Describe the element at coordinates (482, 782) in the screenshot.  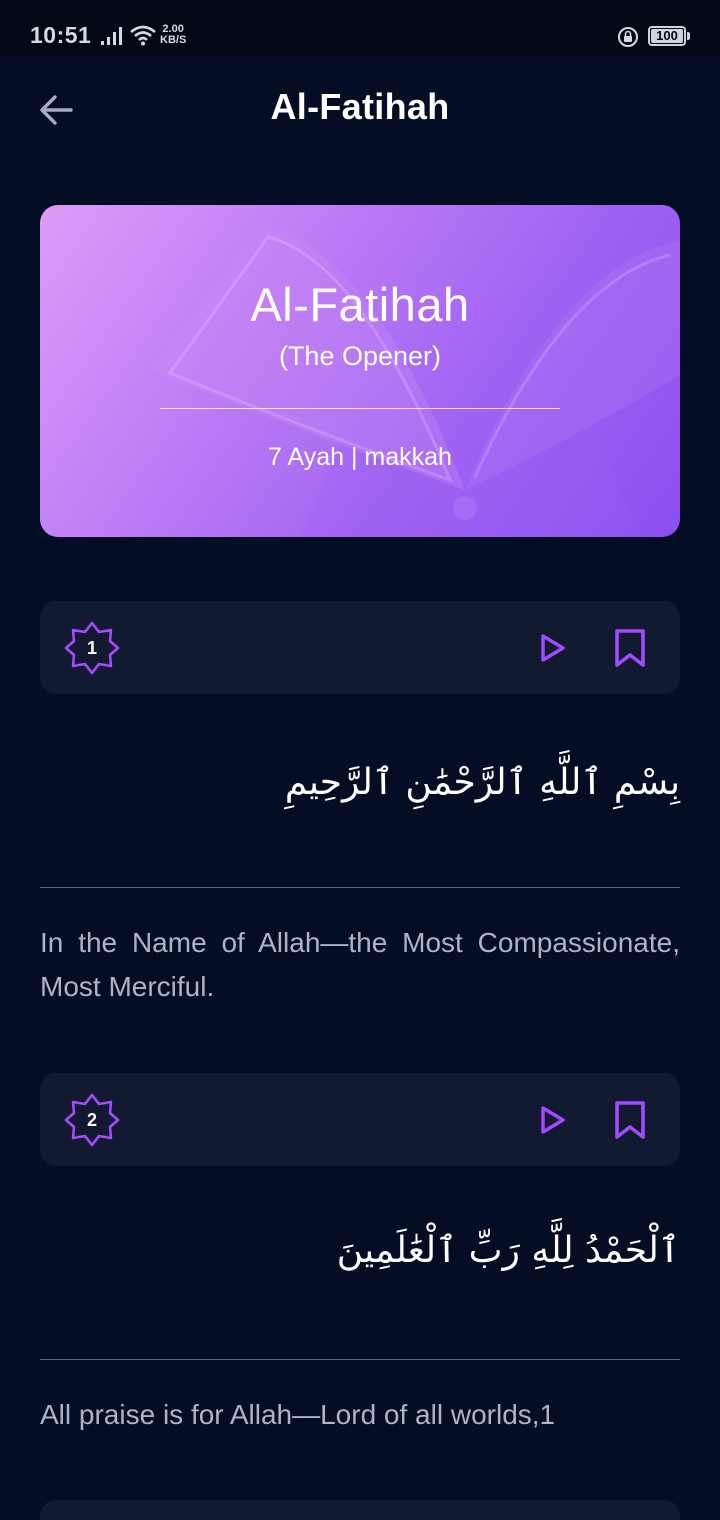
I see `ayah-arabic-text: بِسْمِ ٱللَّهِ ٱلرَّحْمَٰنِ ٱلرَّحِيمِ` at that location.